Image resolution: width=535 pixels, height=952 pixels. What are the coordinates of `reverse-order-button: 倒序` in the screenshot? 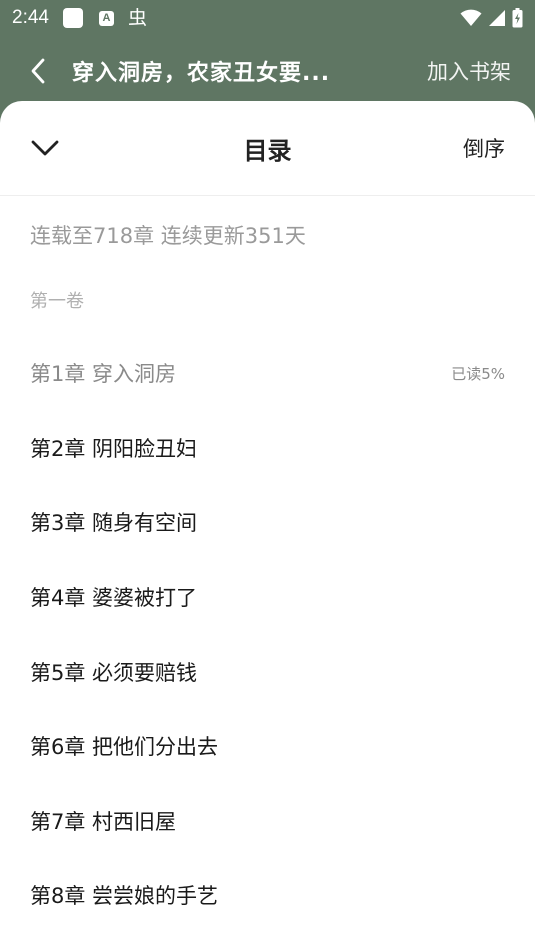 It's located at (484, 148).